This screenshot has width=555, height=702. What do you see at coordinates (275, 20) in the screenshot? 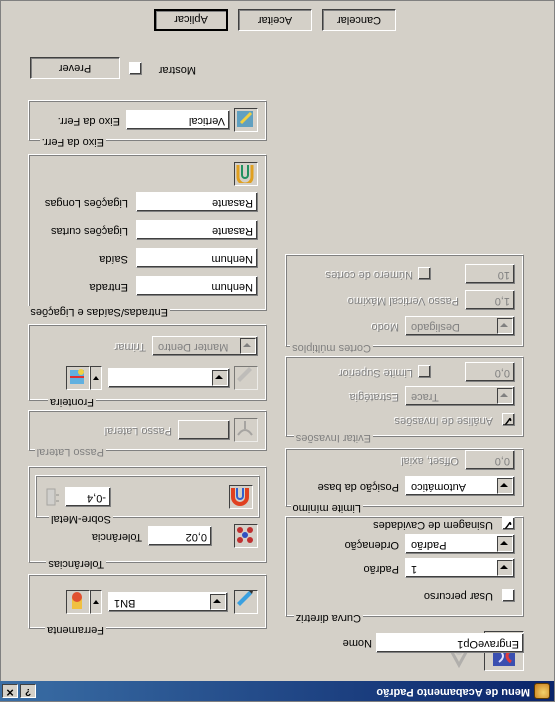
I see `aceitar-button: Aceitar` at bounding box center [275, 20].